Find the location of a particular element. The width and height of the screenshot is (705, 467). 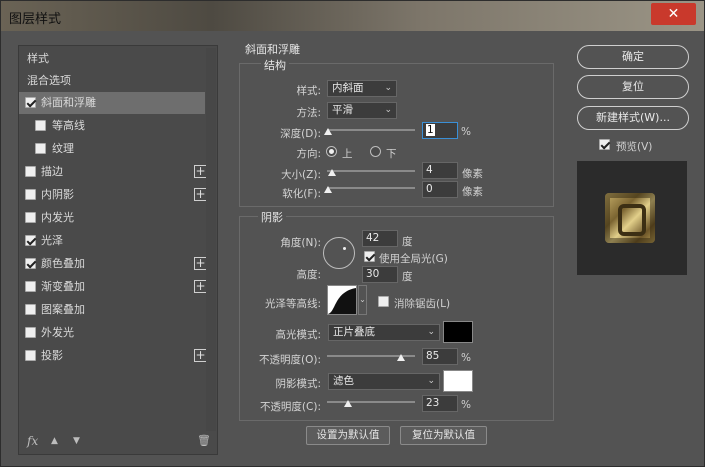

size-unit: 像素 is located at coordinates (472, 174).